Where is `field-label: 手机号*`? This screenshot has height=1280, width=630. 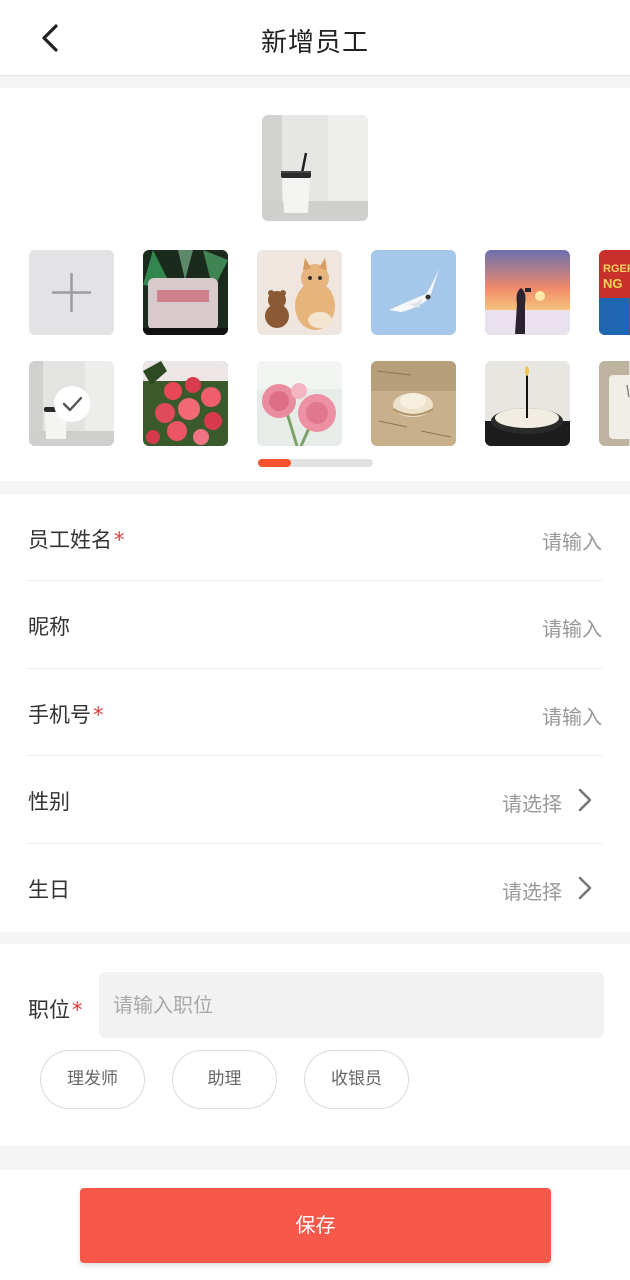 field-label: 手机号* is located at coordinates (66, 715).